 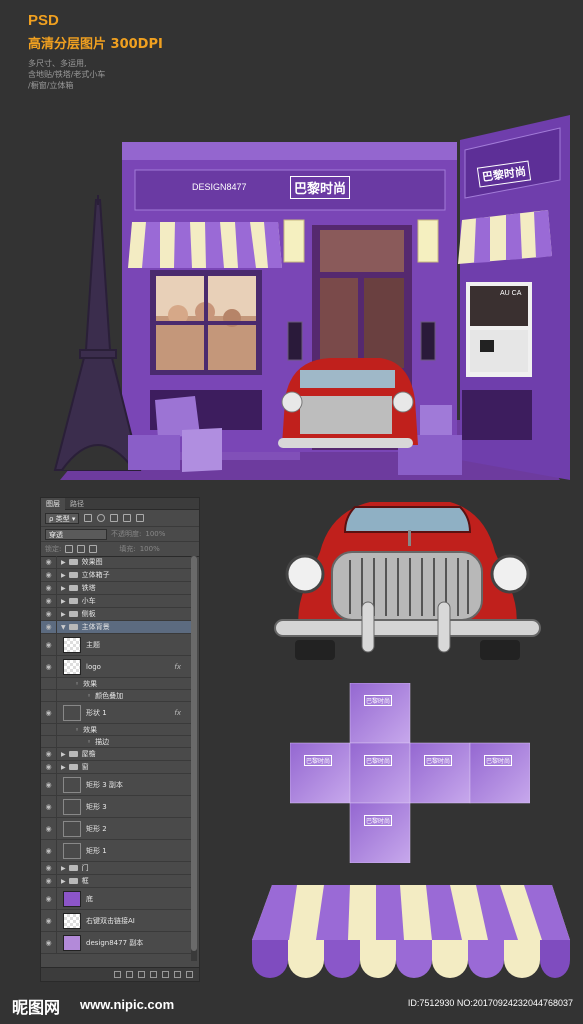 What do you see at coordinates (116, 614) in the screenshot?
I see `layer-row: ◉ ▶ 侧板` at bounding box center [116, 614].